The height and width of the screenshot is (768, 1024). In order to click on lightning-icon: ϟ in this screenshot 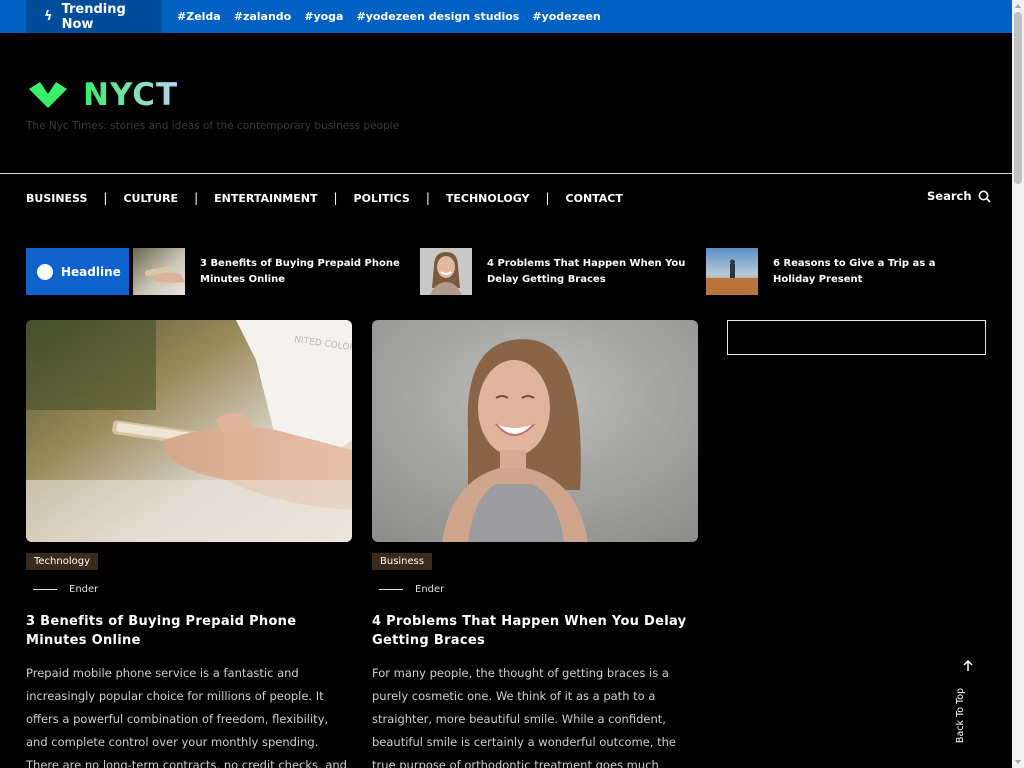, I will do `click(48, 16)`.